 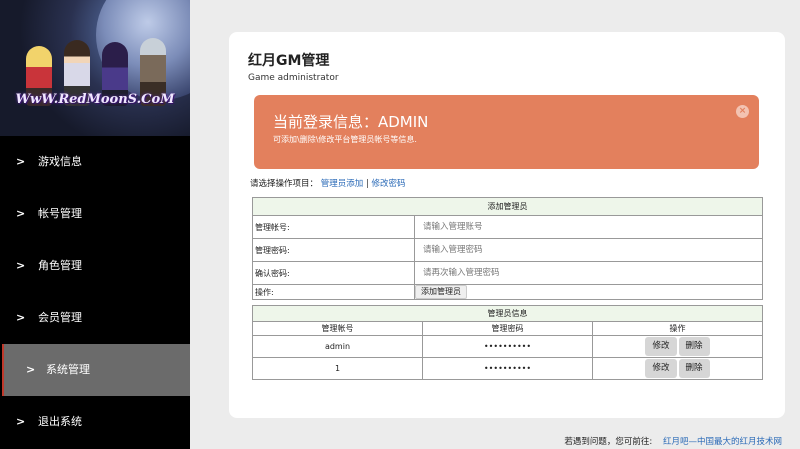 What do you see at coordinates (722, 442) in the screenshot?
I see `footer-link: 红月吧—中国最大的红月技术网` at bounding box center [722, 442].